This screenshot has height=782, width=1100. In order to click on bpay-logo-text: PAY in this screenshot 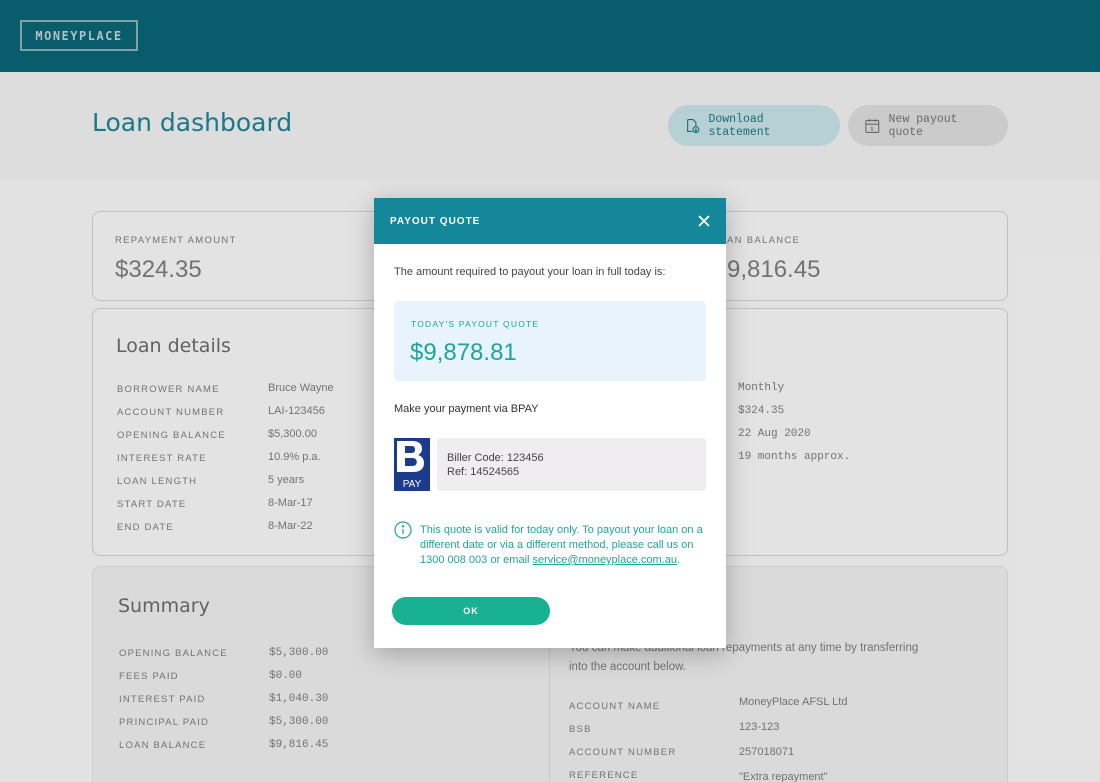, I will do `click(412, 484)`.